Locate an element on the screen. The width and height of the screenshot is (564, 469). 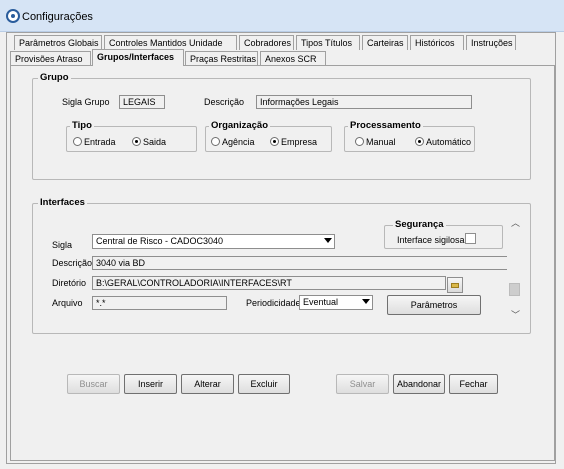
abandonar-button: Abandonar is located at coordinates (419, 384).